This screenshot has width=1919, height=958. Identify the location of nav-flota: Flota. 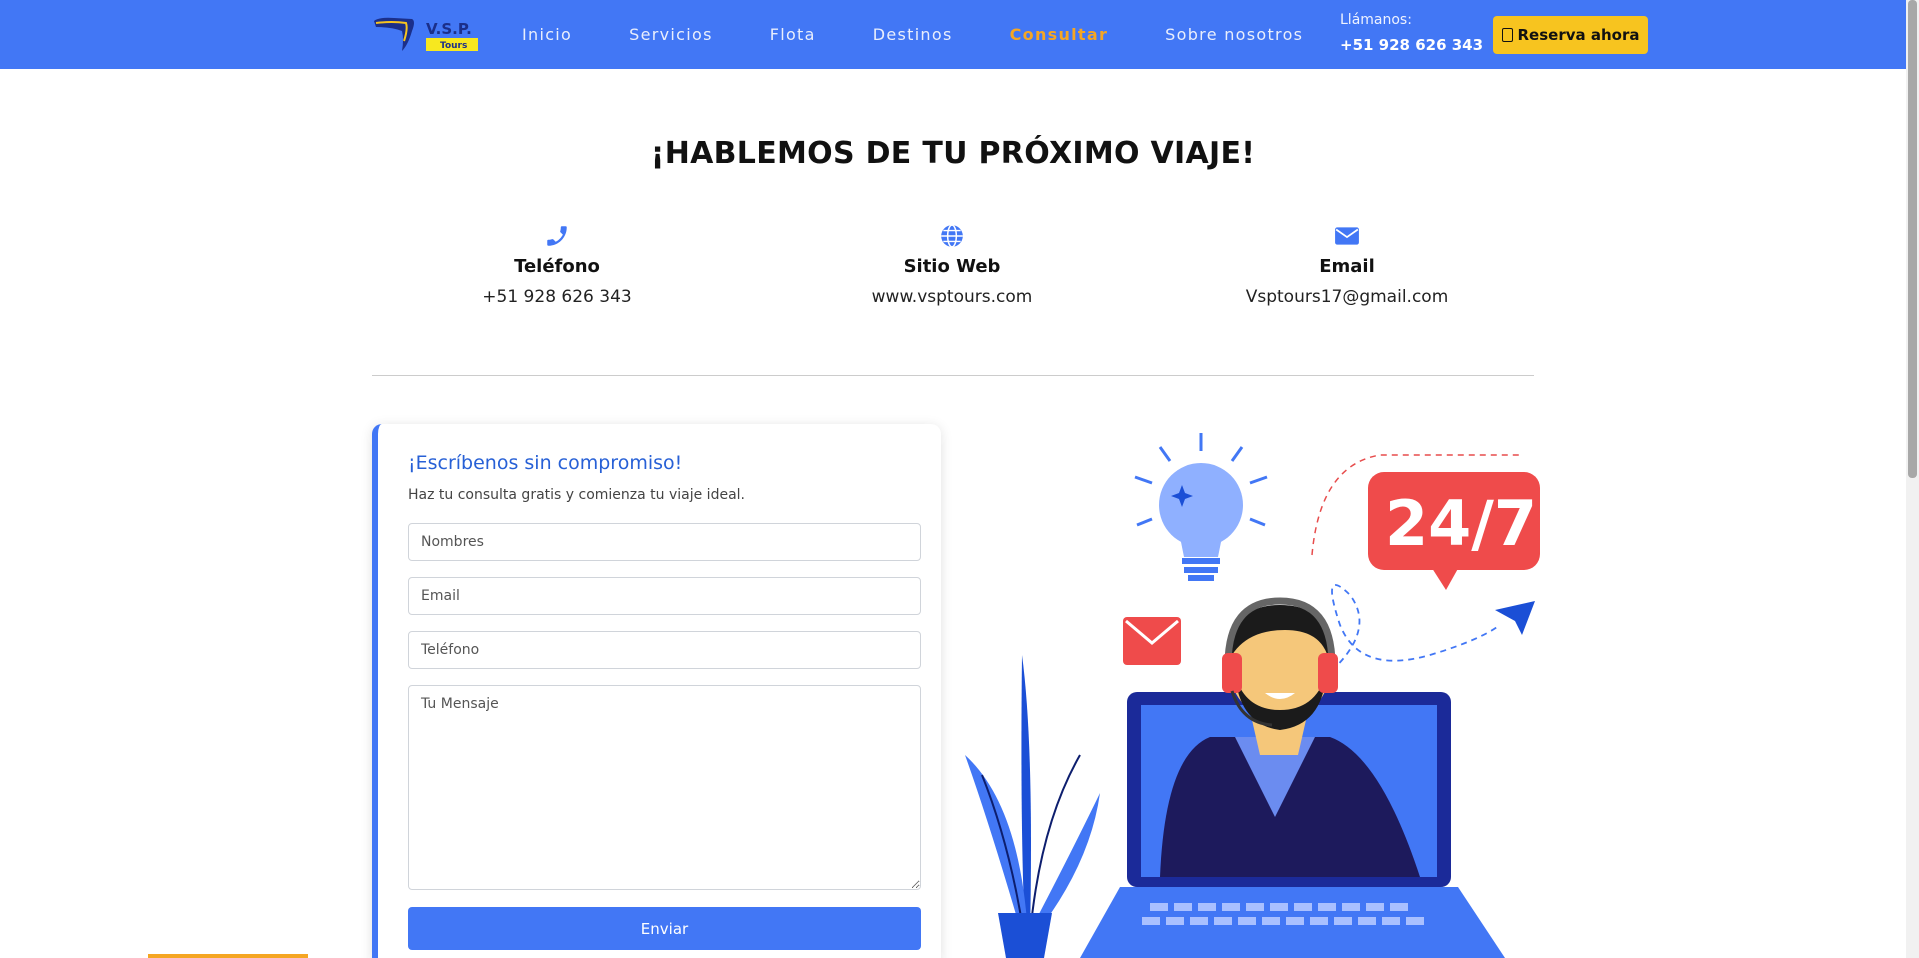
(793, 34).